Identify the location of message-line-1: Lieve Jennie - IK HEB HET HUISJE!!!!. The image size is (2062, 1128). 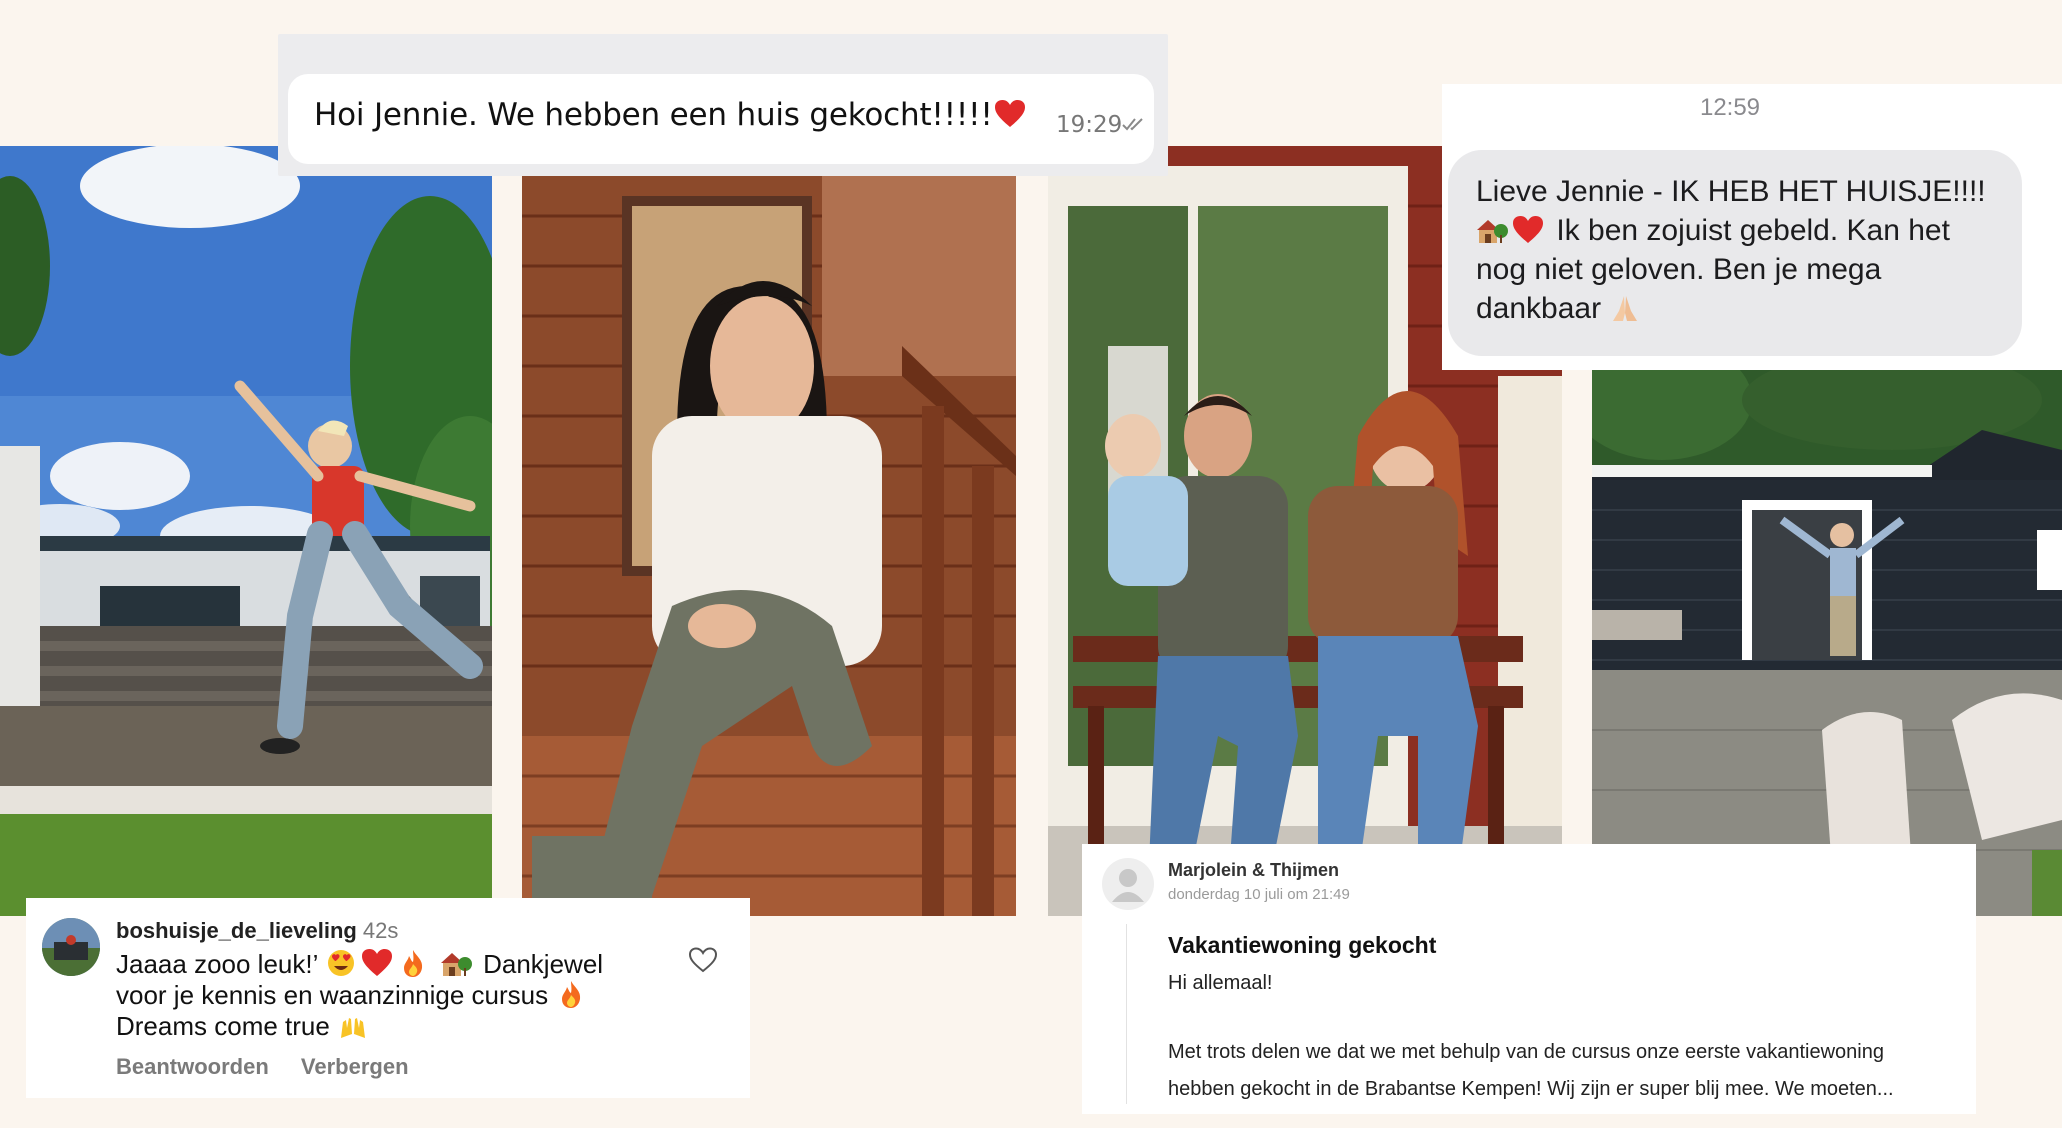
(1731, 191).